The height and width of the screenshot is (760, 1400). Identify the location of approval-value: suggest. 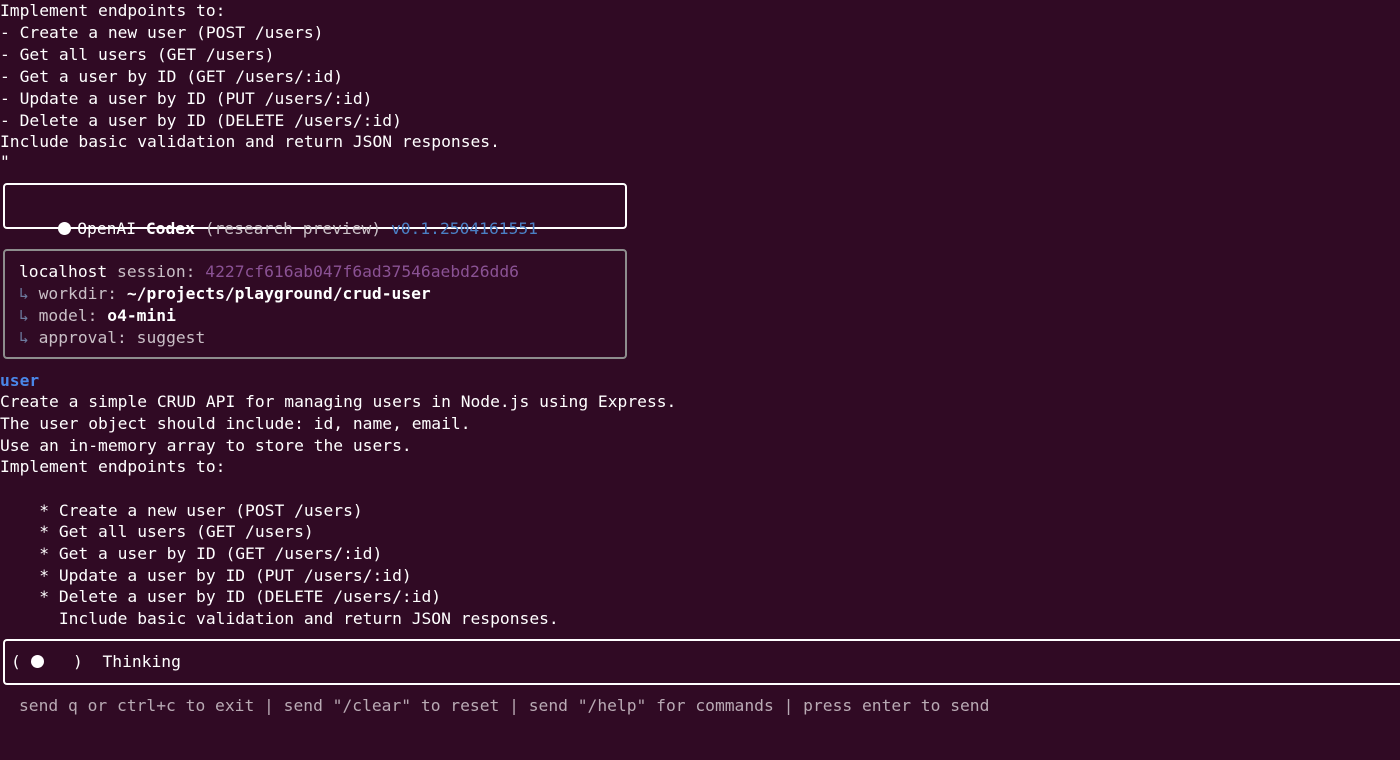
(171, 337).